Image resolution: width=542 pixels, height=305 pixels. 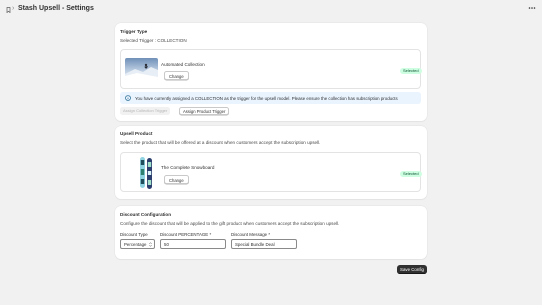 I want to click on discount-configuration-title: Discount Configuration, so click(x=146, y=214).